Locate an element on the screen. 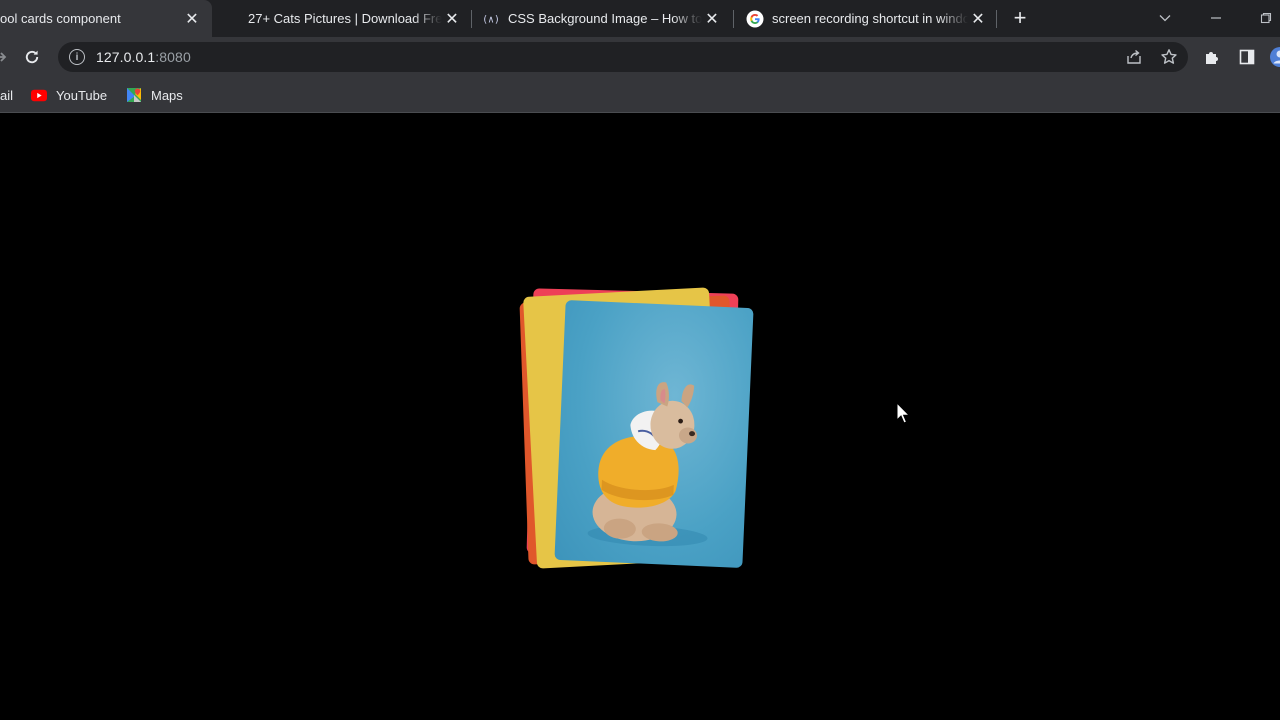 The width and height of the screenshot is (1280, 720). freecodecamp-icon: (∧) is located at coordinates (491, 19).